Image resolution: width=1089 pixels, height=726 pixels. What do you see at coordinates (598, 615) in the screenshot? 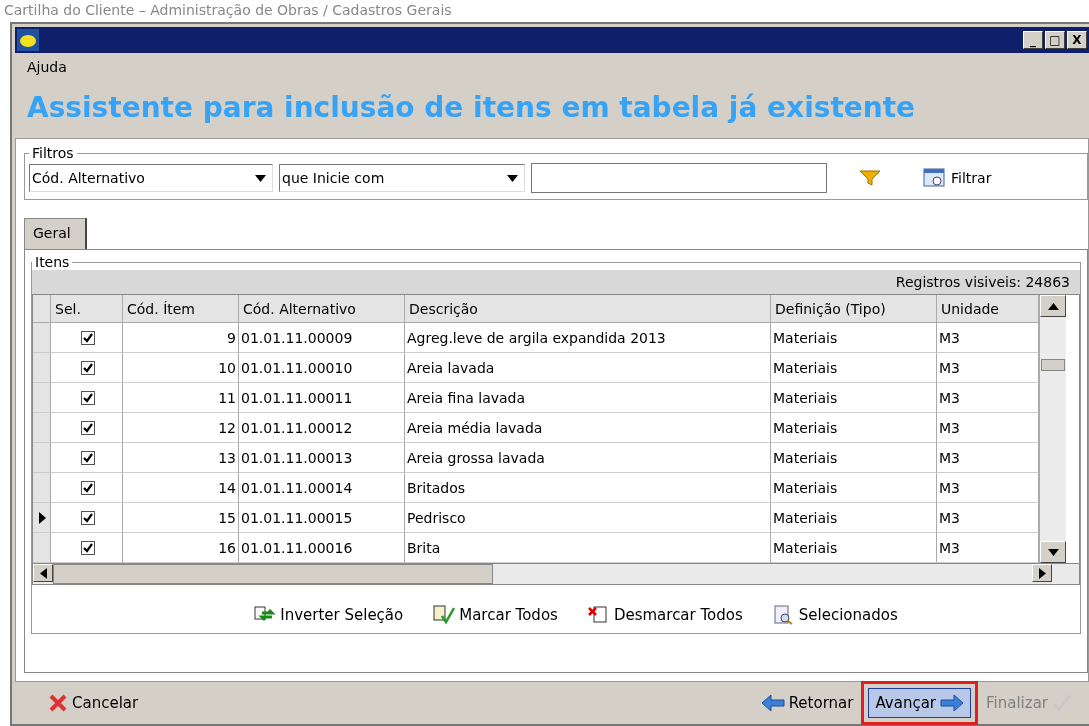
I see `document-x-icon` at bounding box center [598, 615].